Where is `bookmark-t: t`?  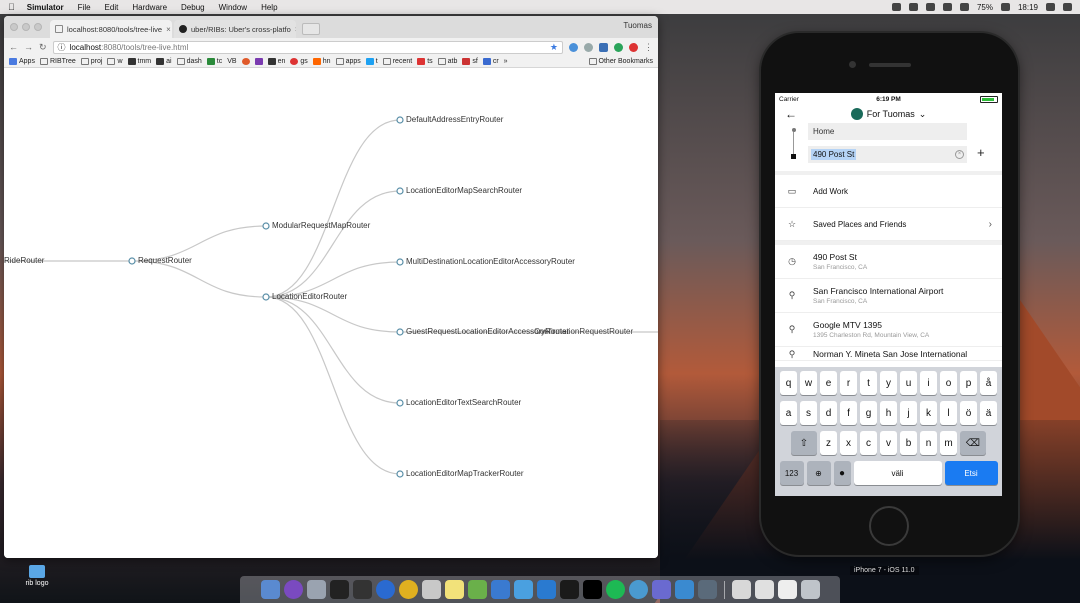 bookmark-t: t is located at coordinates (371, 61).